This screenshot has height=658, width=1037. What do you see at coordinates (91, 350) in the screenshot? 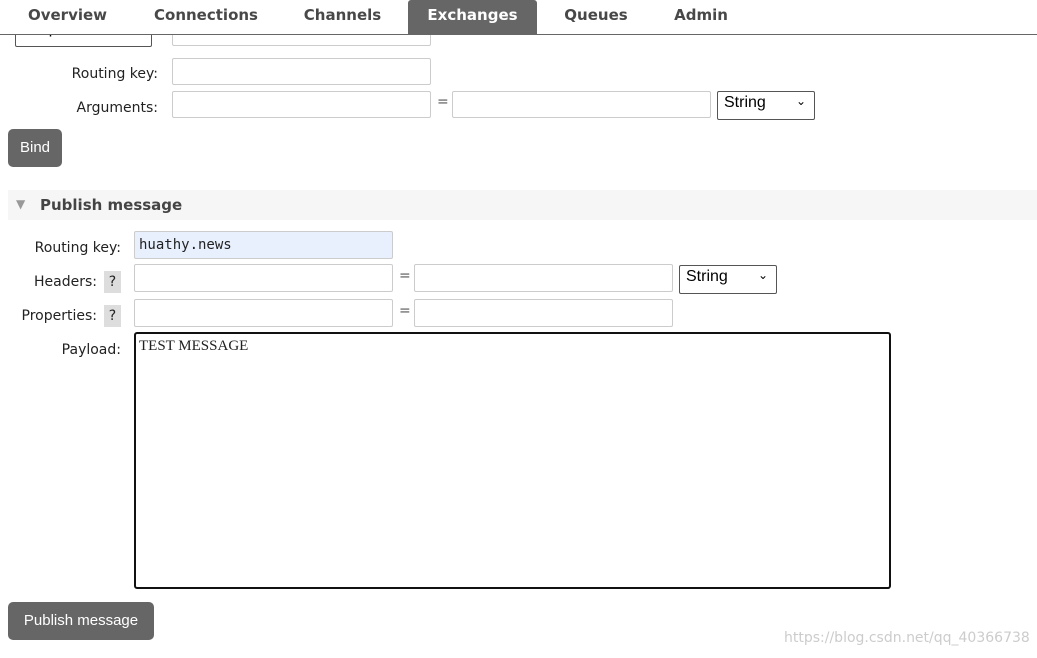
I see `payload-label: Payload:` at bounding box center [91, 350].